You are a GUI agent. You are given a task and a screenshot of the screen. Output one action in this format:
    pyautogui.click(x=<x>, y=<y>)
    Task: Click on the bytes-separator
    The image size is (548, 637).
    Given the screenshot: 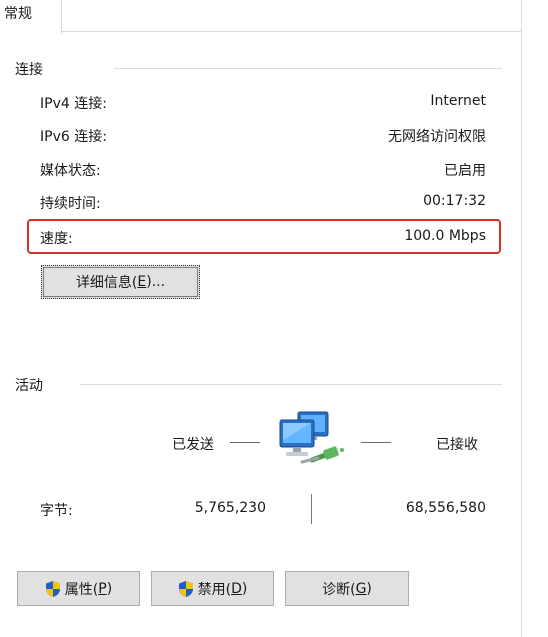 What is the action you would take?
    pyautogui.click(x=311, y=509)
    